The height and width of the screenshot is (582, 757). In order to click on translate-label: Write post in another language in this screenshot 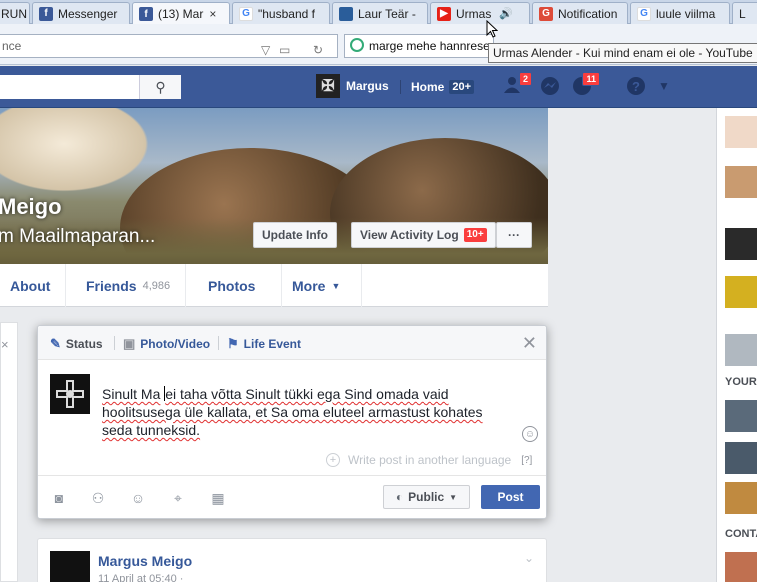, I will do `click(430, 460)`.